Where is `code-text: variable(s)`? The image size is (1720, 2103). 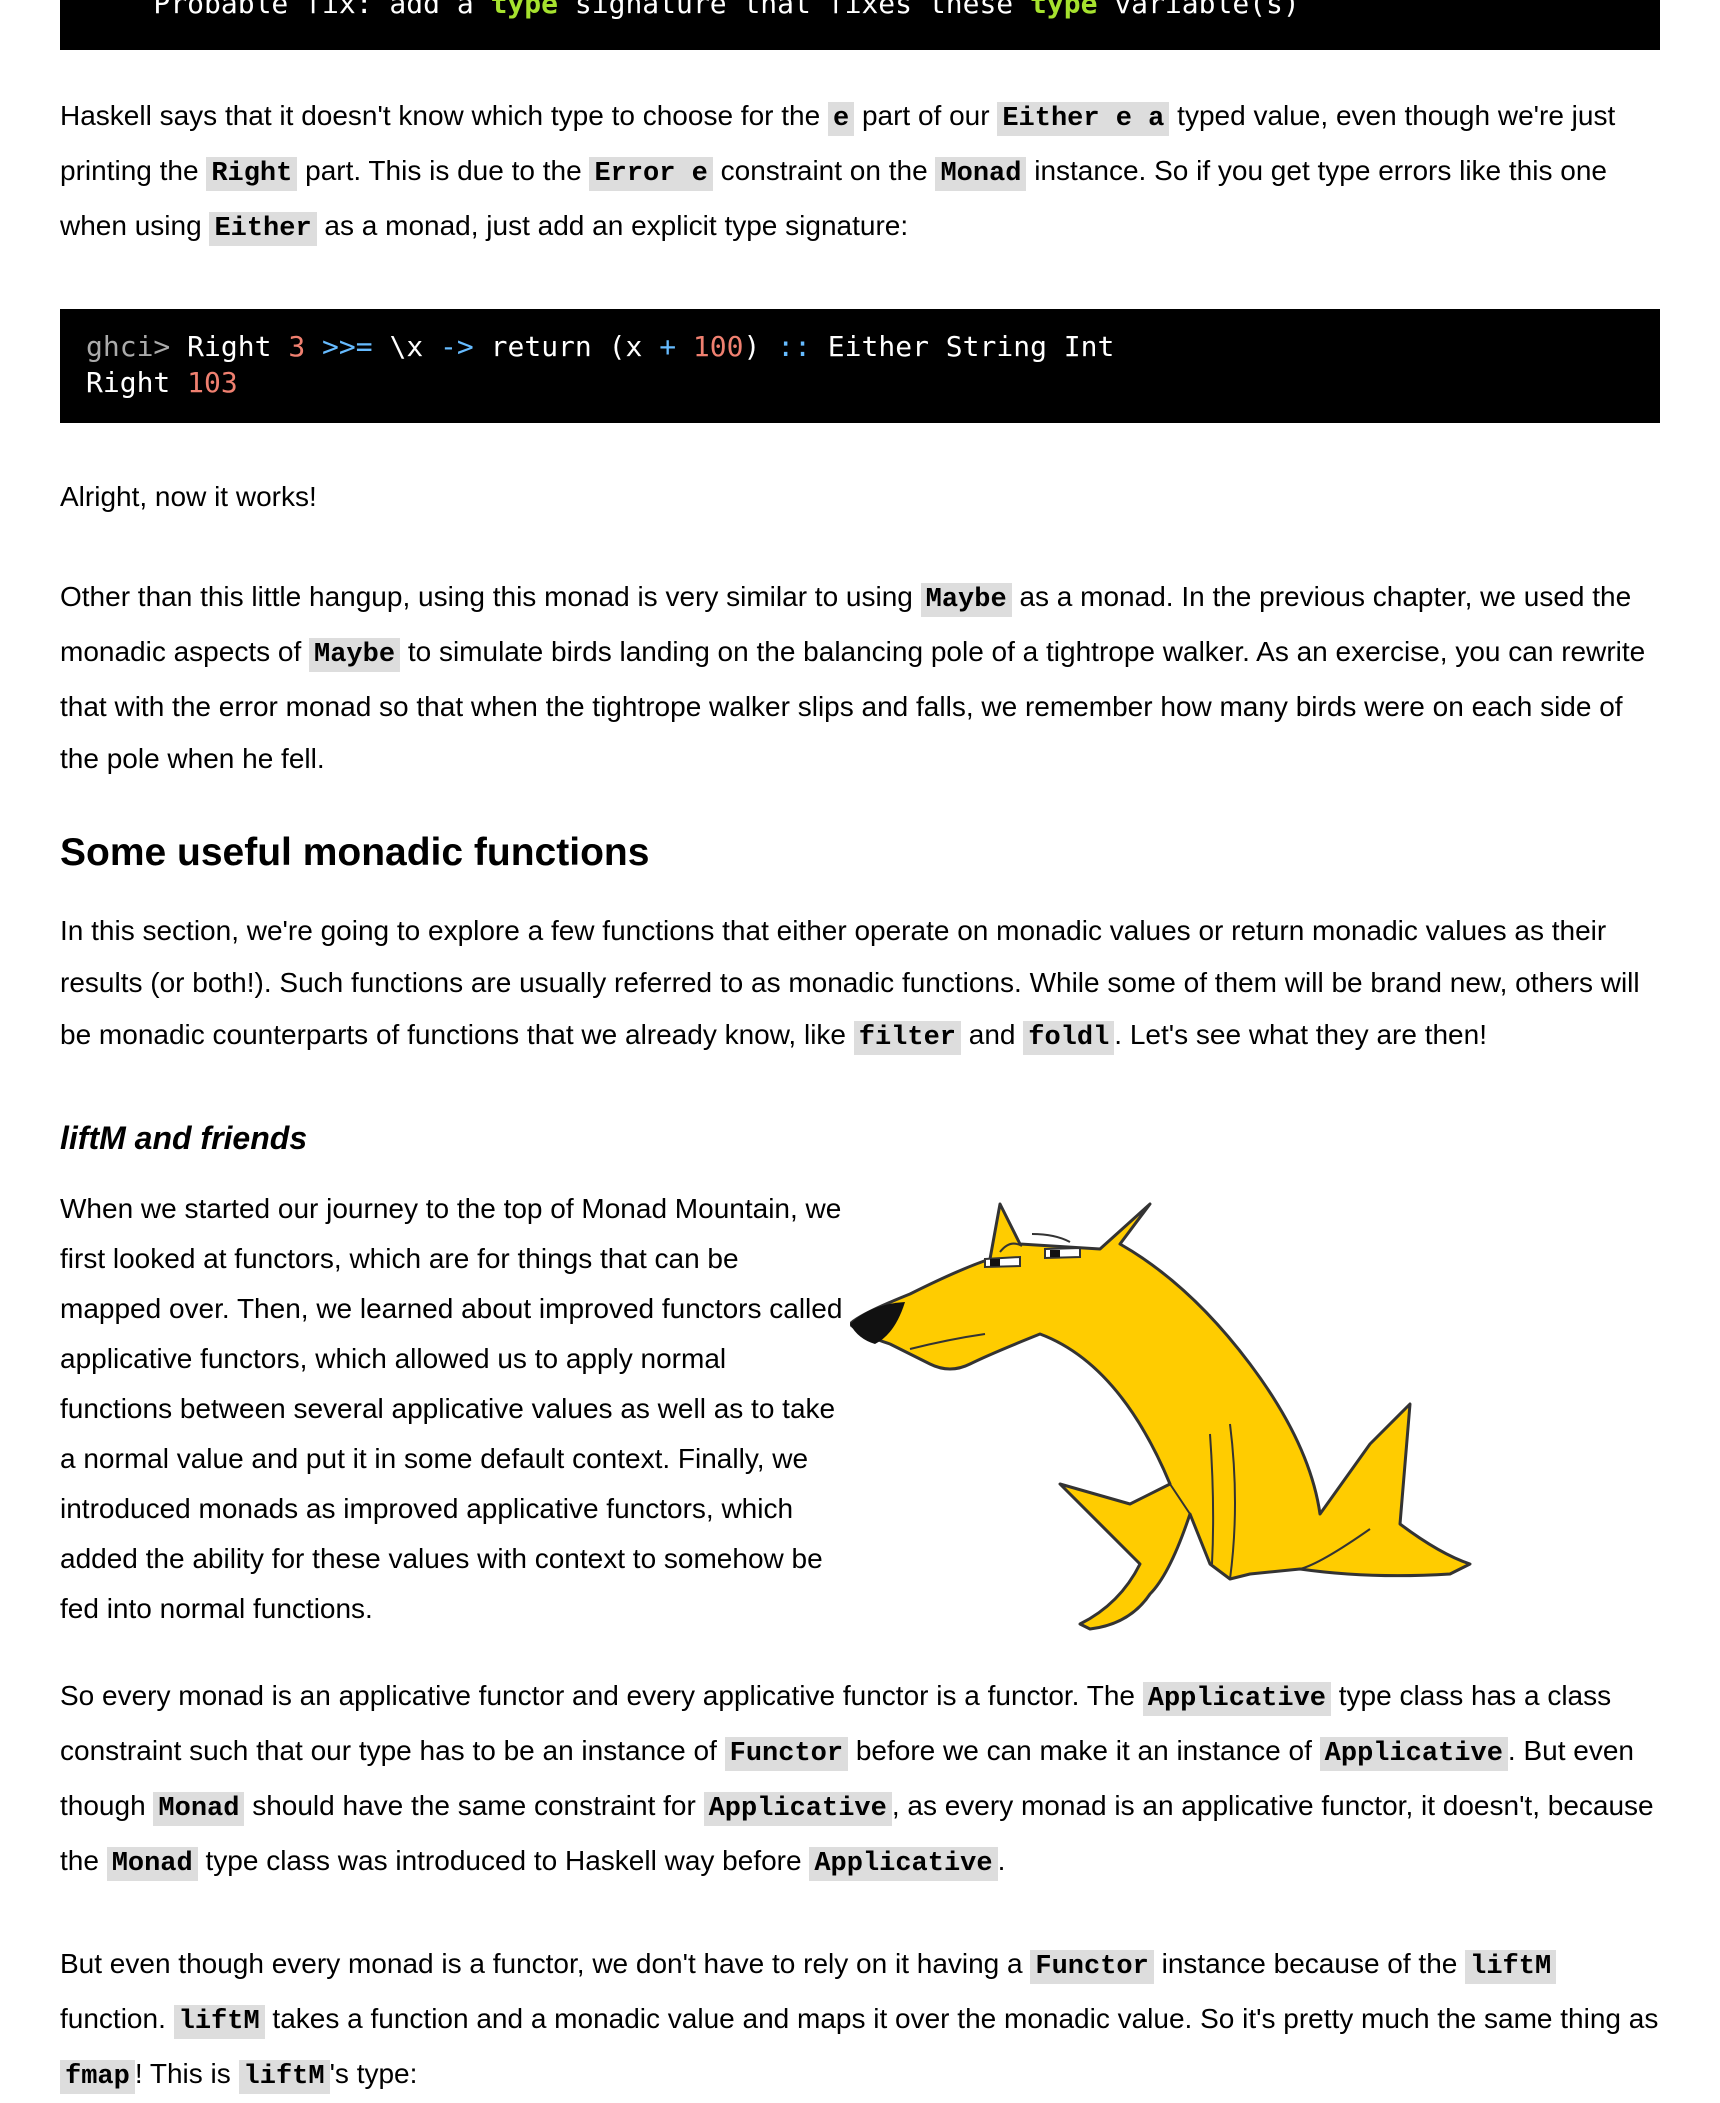 code-text: variable(s) is located at coordinates (1198, 10).